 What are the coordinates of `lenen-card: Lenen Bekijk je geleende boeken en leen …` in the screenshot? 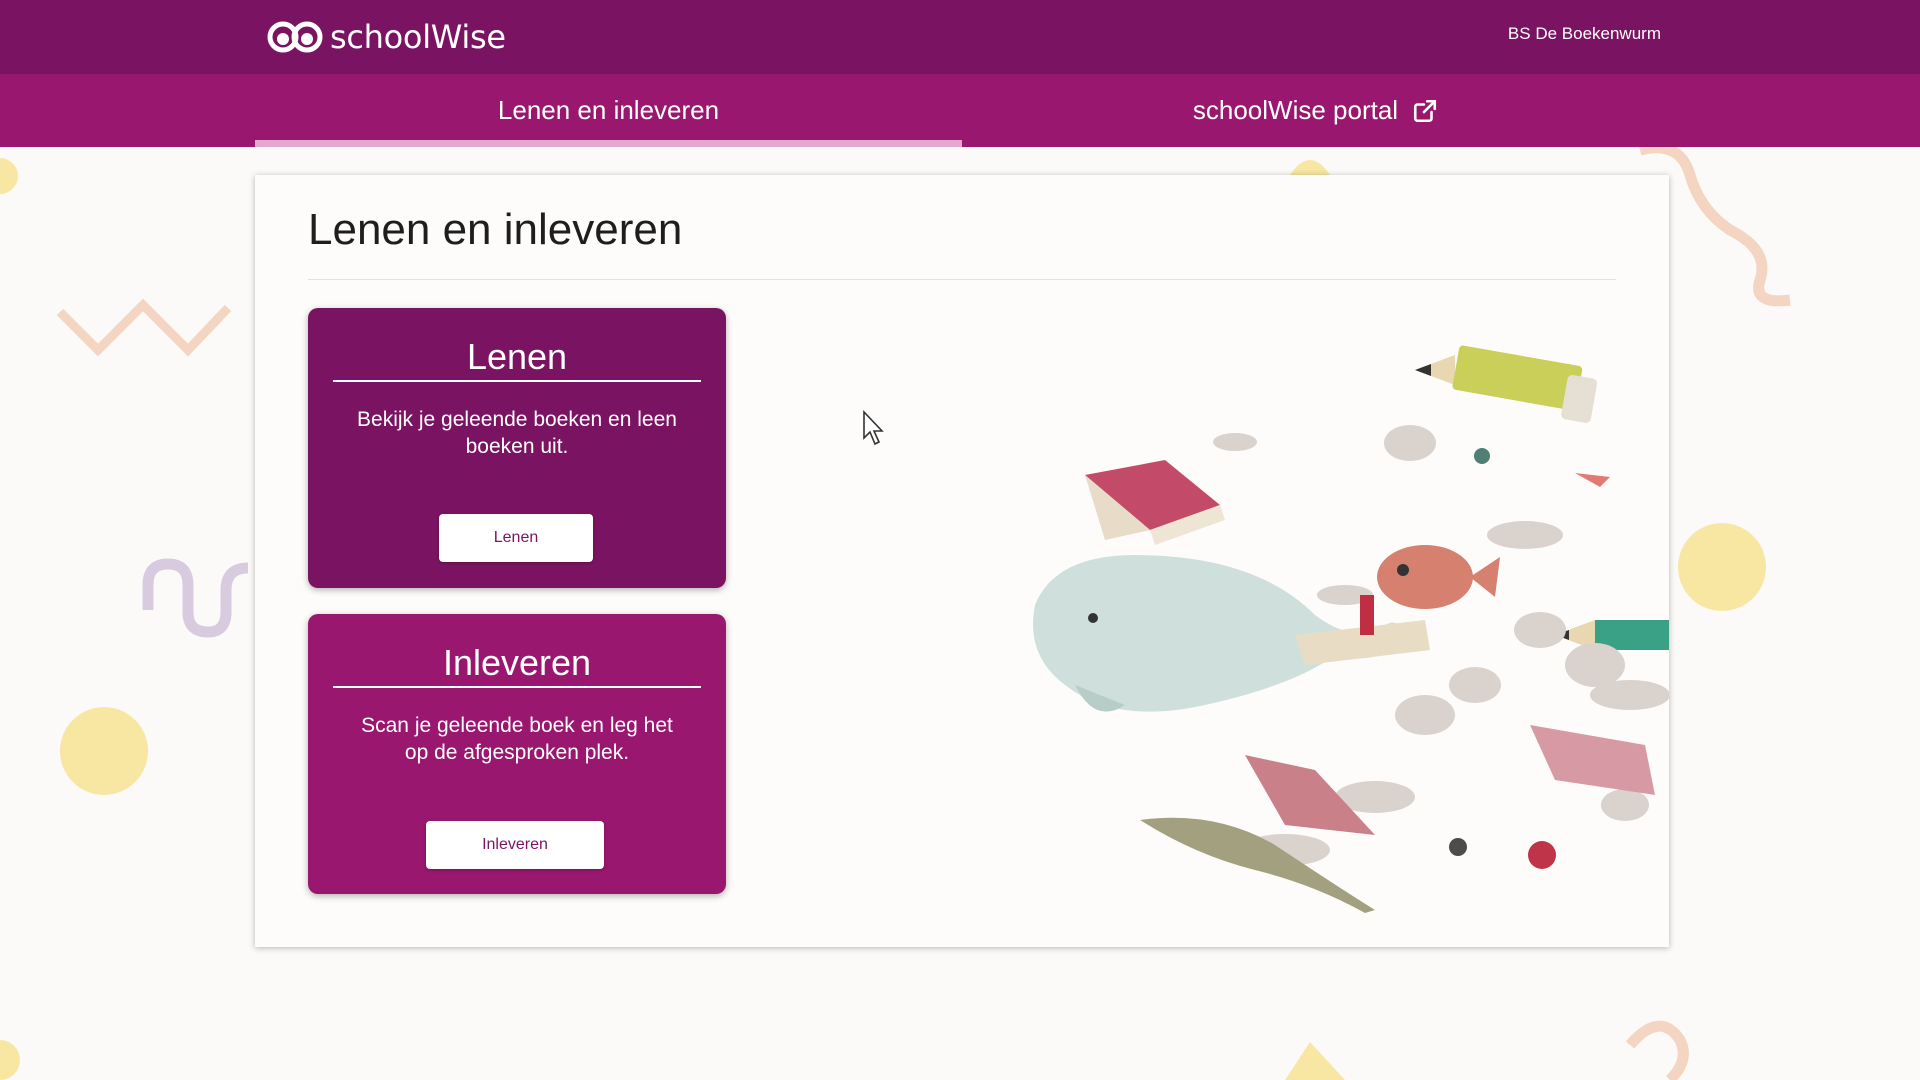 It's located at (517, 448).